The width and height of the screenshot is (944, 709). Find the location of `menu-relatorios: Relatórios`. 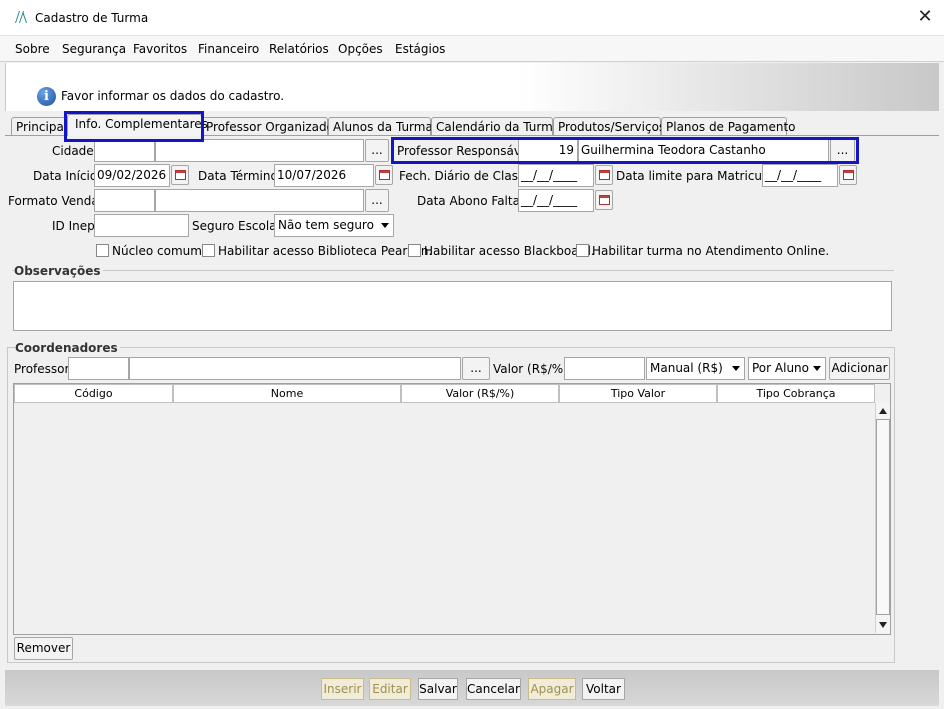

menu-relatorios: Relatórios is located at coordinates (299, 49).